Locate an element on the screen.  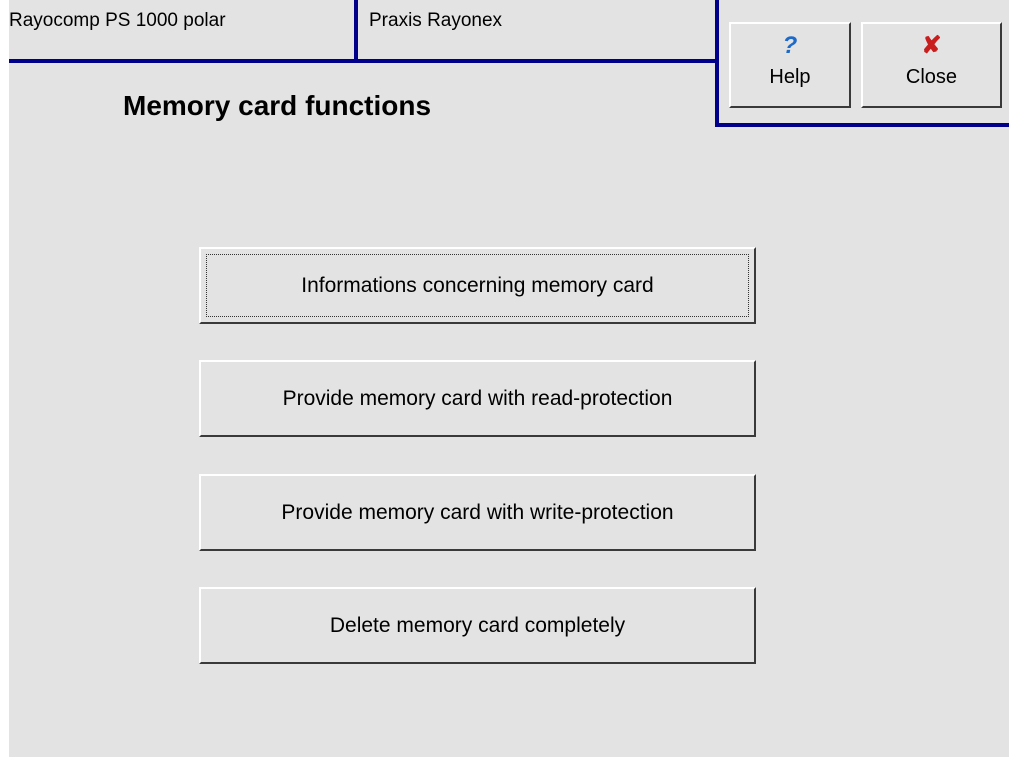
delete-memory-card-label: Delete memory card completely is located at coordinates (477, 625).